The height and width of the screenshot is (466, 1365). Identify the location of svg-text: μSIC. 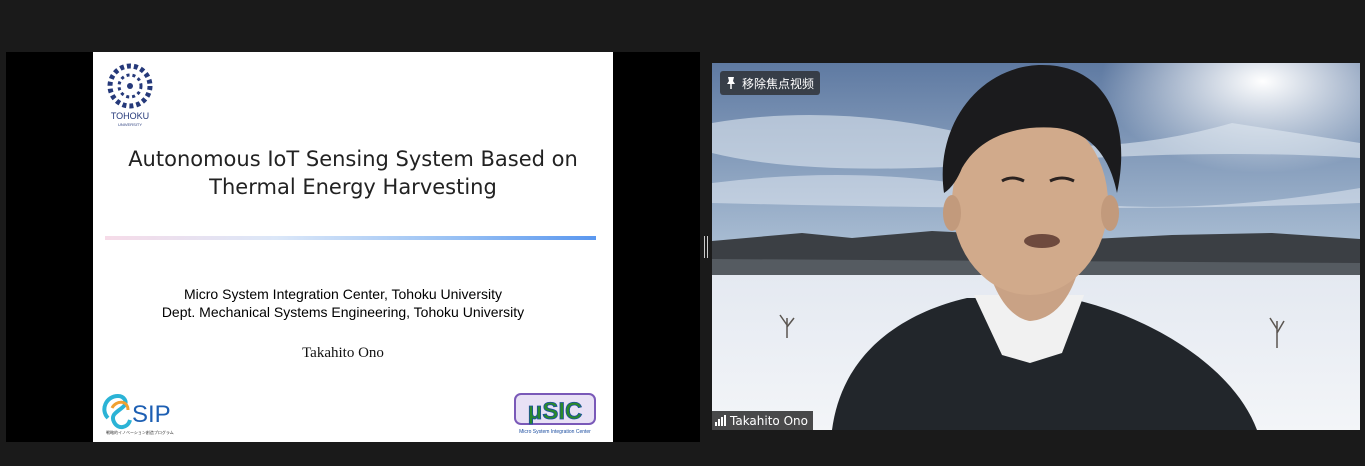
(555, 411).